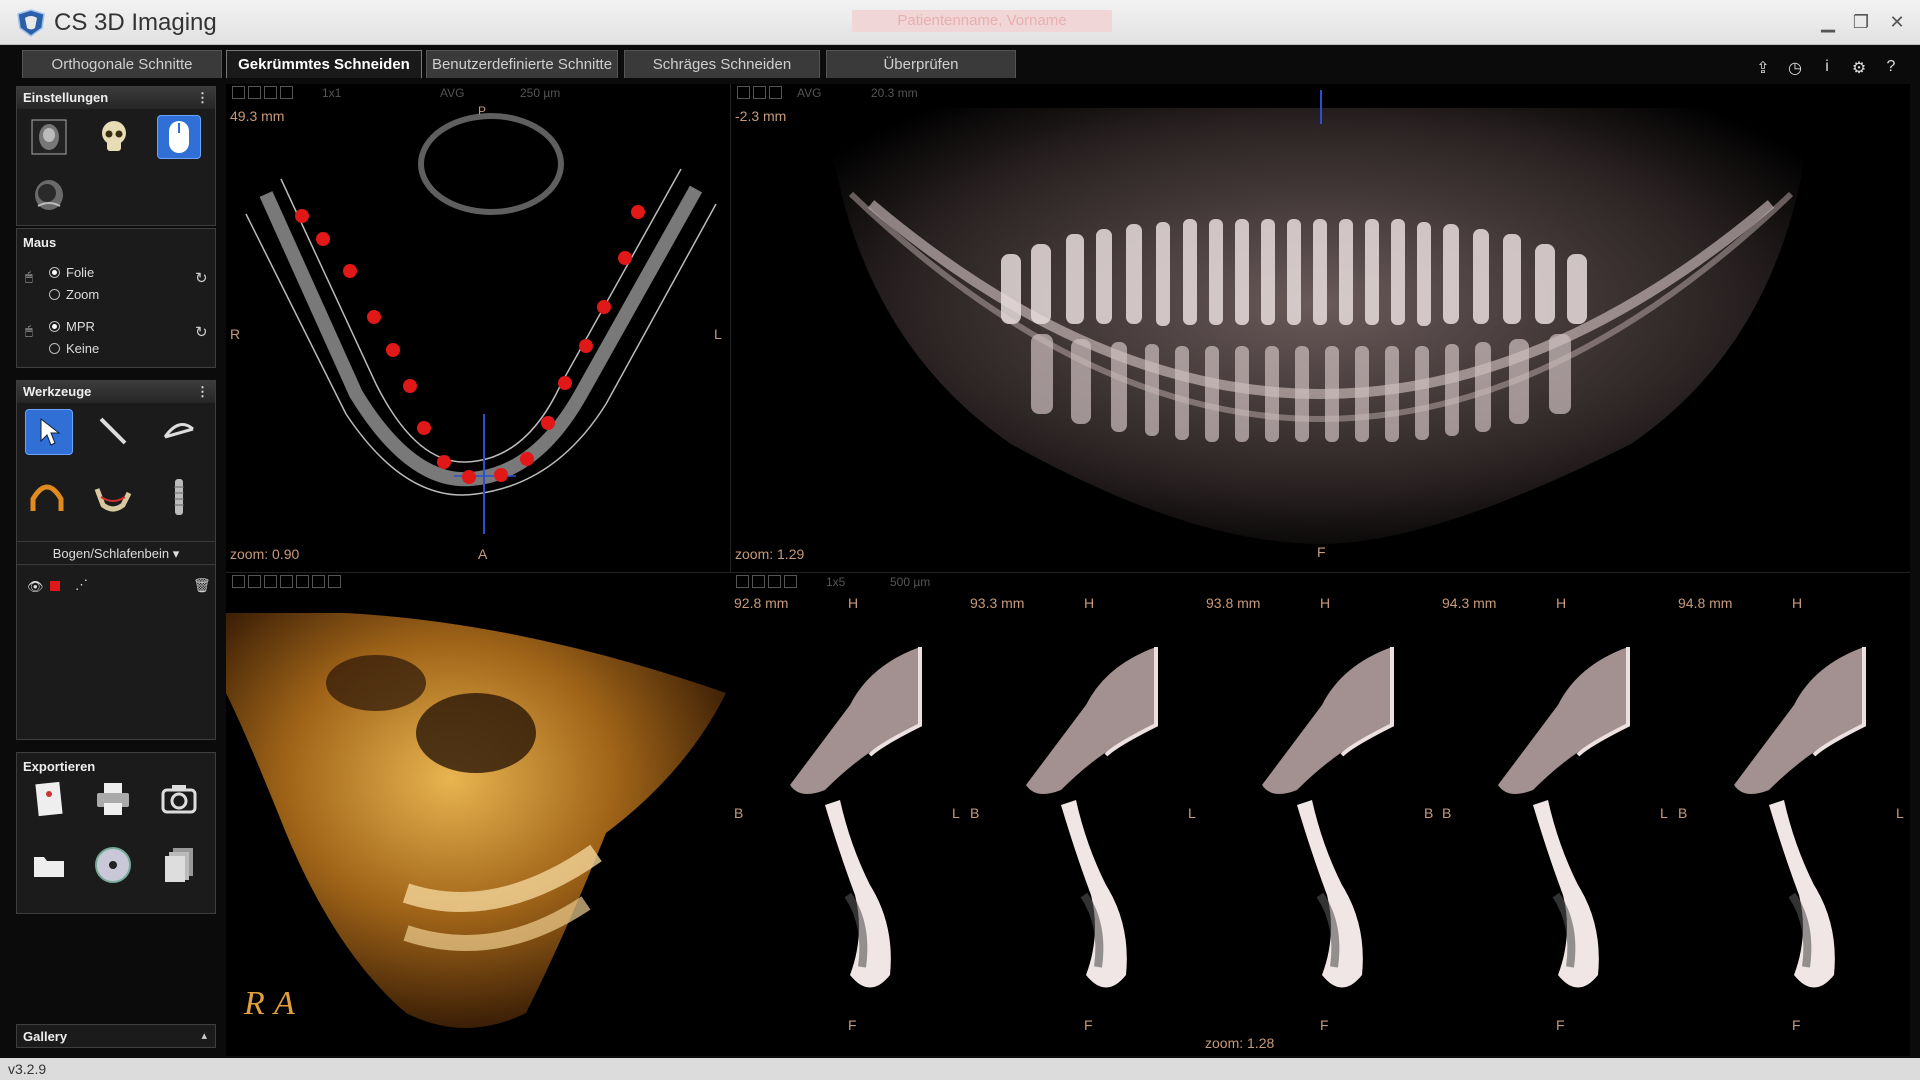 This screenshot has width=1920, height=1080. What do you see at coordinates (27, 1069) in the screenshot?
I see `version-label: v3.2.9` at bounding box center [27, 1069].